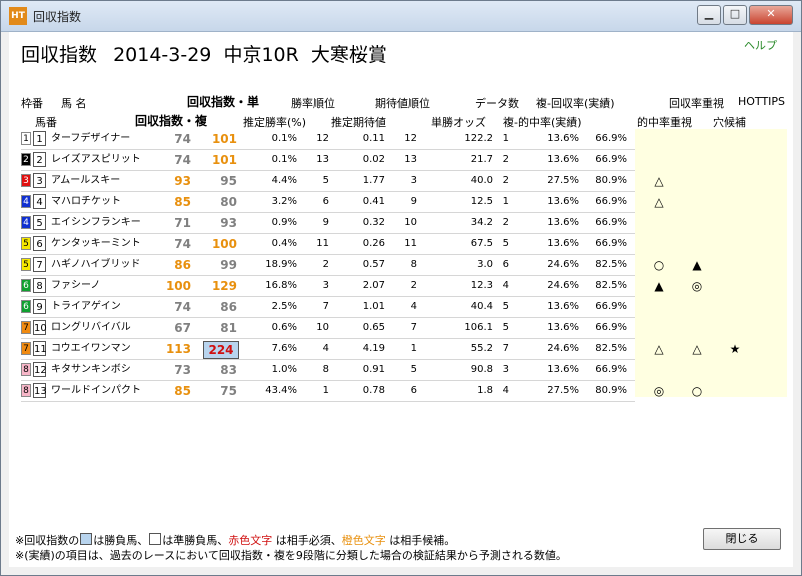 The height and width of the screenshot is (576, 802). I want to click on win-rank-cell: 1, so click(325, 390).